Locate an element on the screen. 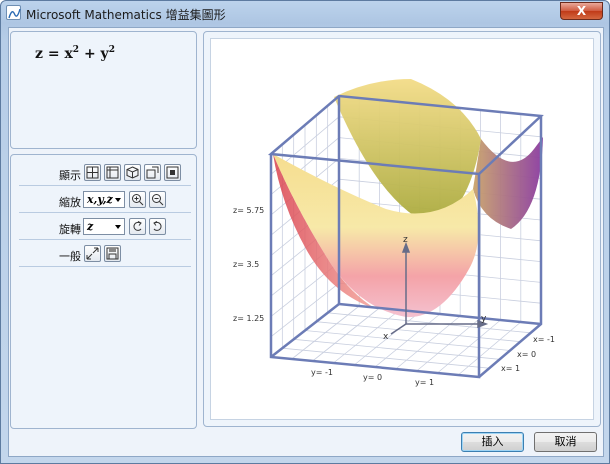 The image size is (610, 464). grid-toggle-button is located at coordinates (92, 172).